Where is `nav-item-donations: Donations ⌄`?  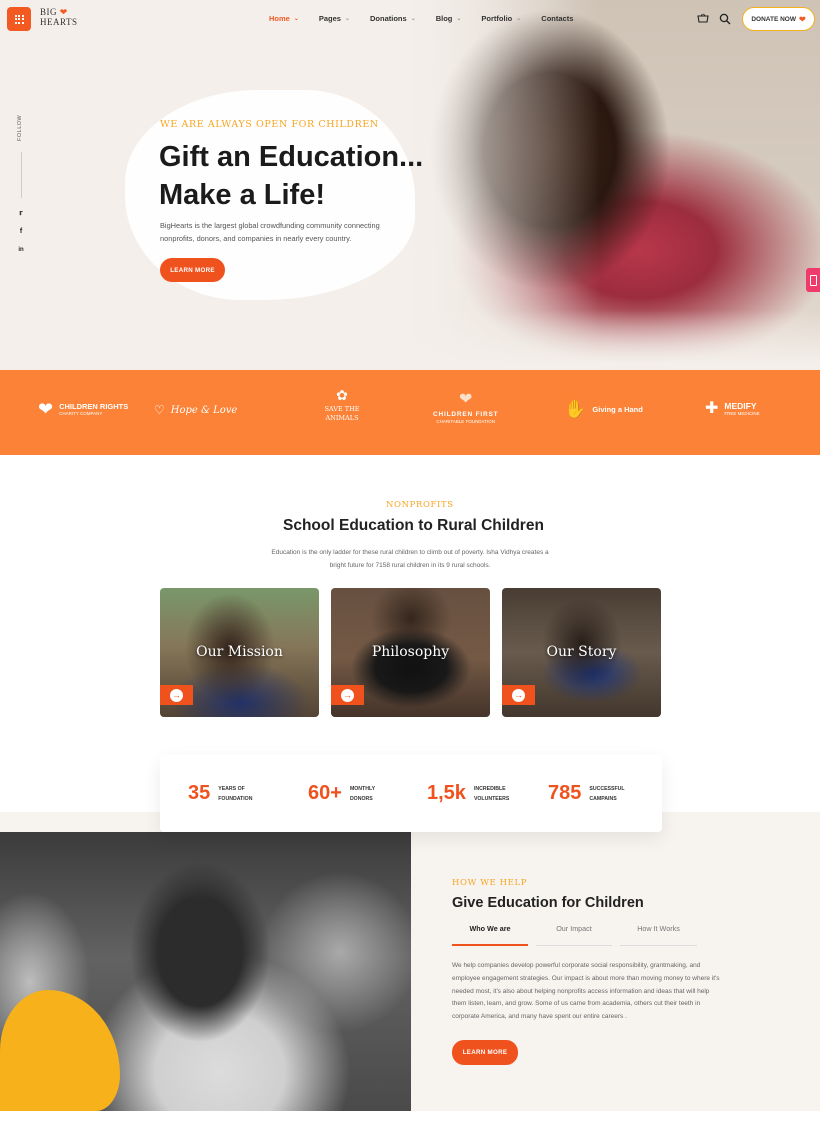 nav-item-donations: Donations ⌄ is located at coordinates (393, 18).